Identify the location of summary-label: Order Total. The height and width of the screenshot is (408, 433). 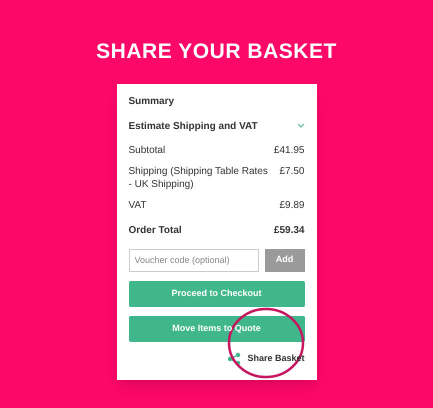
(155, 230).